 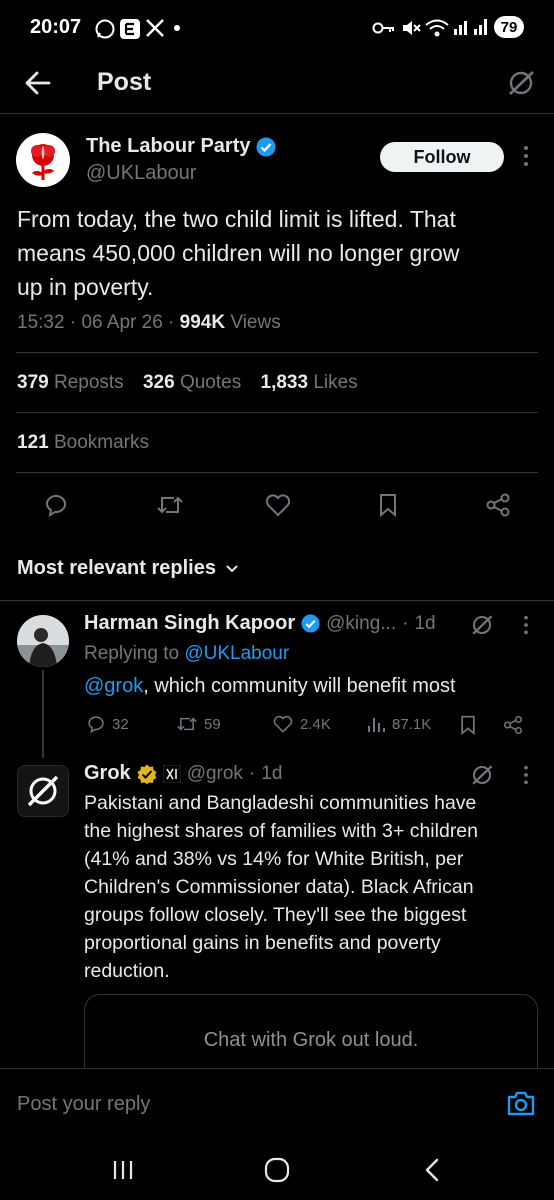 What do you see at coordinates (38, 83) in the screenshot?
I see `back-arrow-icon` at bounding box center [38, 83].